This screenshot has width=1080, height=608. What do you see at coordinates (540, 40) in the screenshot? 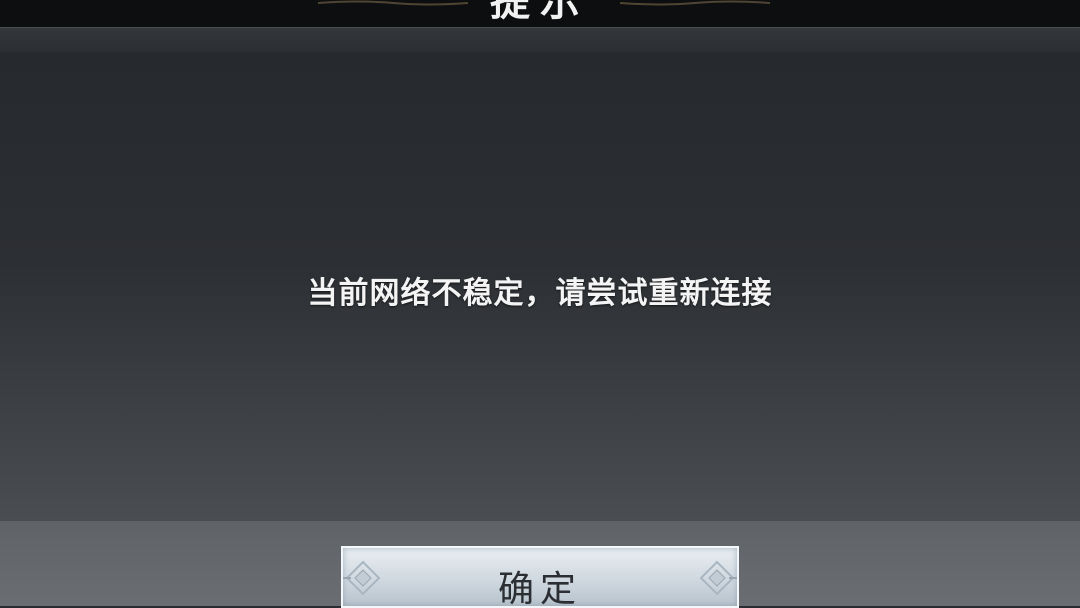
I see `dialog-header-strip` at bounding box center [540, 40].